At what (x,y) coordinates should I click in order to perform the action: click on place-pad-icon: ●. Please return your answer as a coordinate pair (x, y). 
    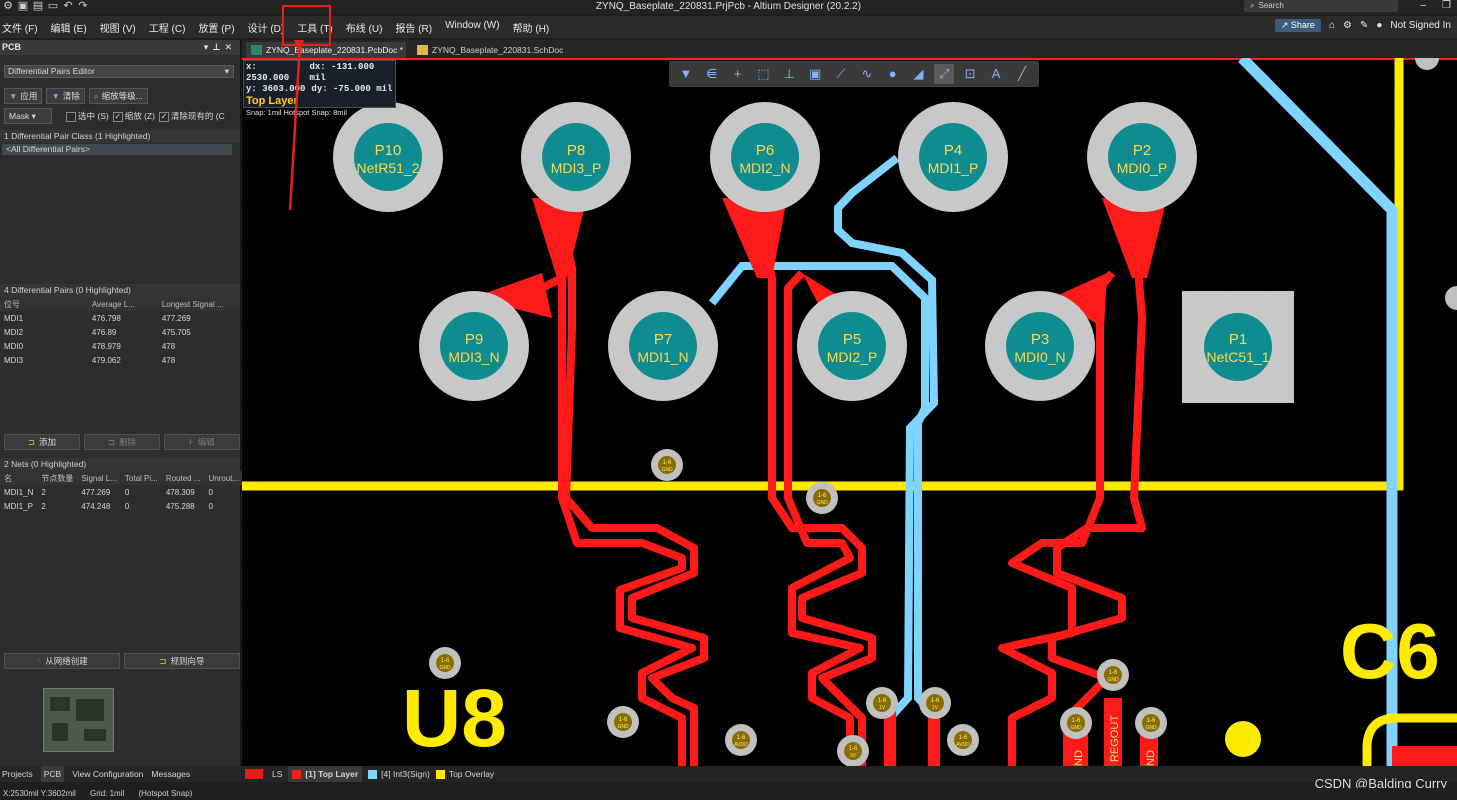
    Looking at the image, I should click on (893, 74).